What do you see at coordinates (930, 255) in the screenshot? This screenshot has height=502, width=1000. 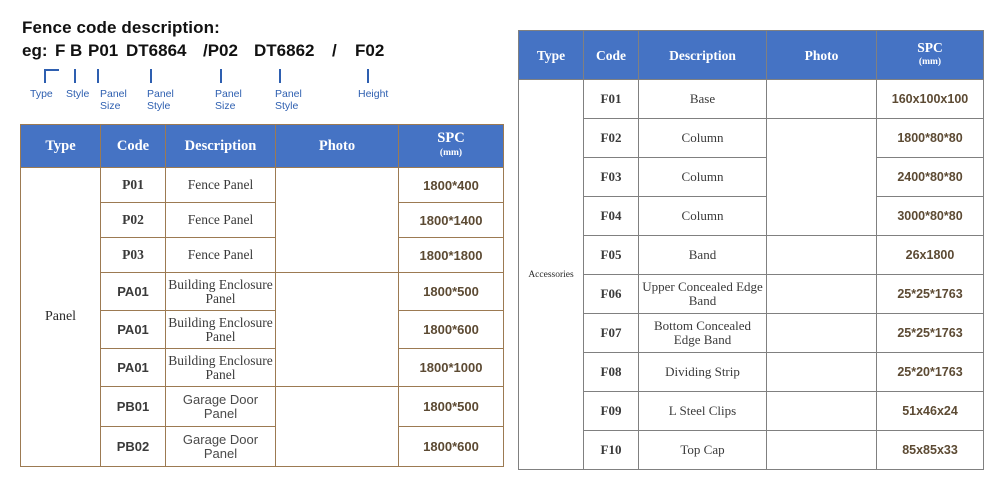 I see `accessories-spc-cell: 26x1800` at bounding box center [930, 255].